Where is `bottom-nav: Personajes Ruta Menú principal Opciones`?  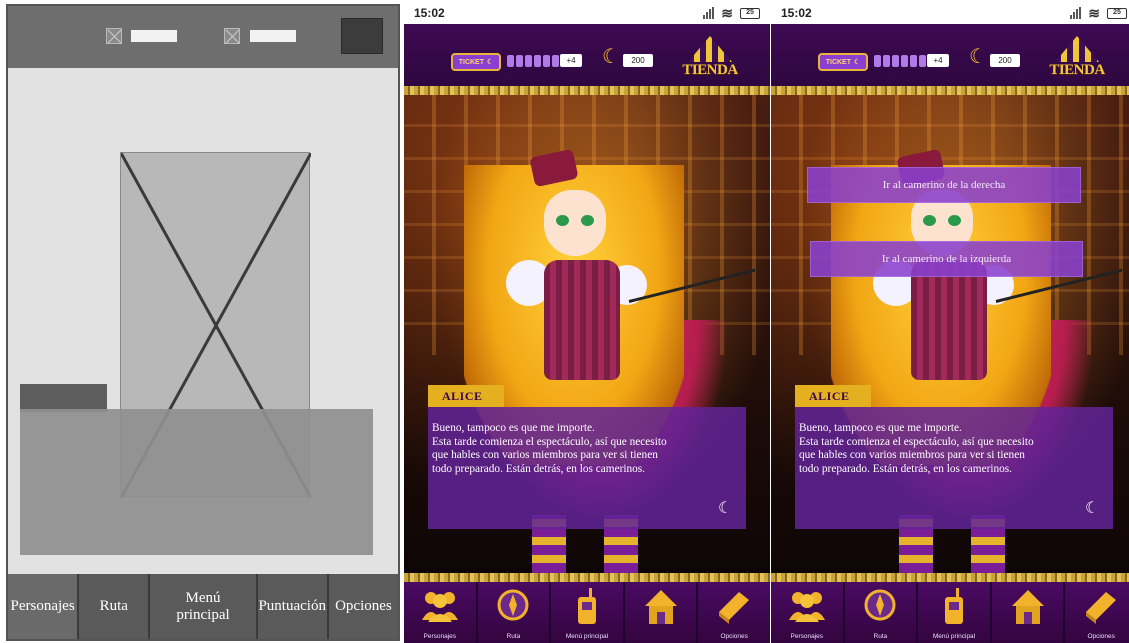 bottom-nav: Personajes Ruta Menú principal Opciones is located at coordinates (950, 612).